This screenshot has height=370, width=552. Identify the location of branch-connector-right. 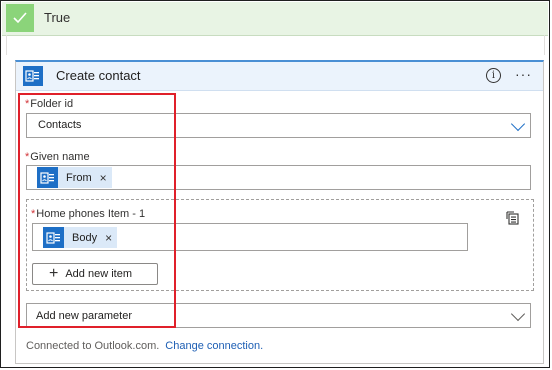
(544, 45).